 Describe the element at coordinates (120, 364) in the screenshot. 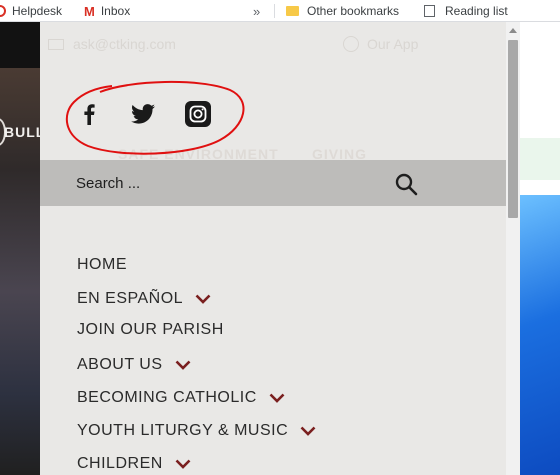

I see `menu-item-label: ABOUT US` at that location.